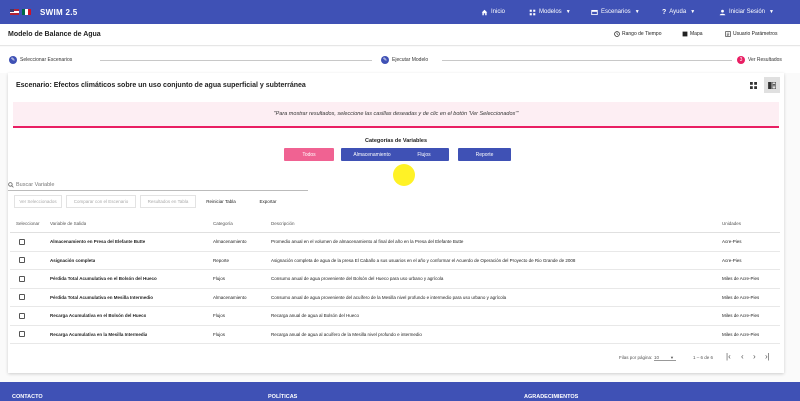 This screenshot has height=401, width=800. What do you see at coordinates (410, 60) in the screenshot?
I see `step-label: Ejecutar Modelo` at bounding box center [410, 60].